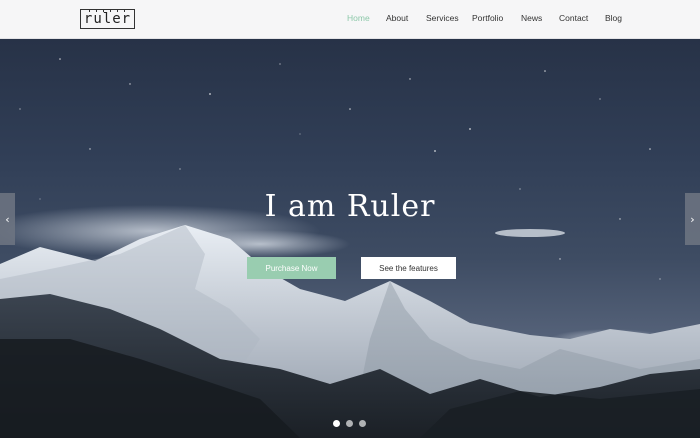 The height and width of the screenshot is (438, 700). What do you see at coordinates (291, 268) in the screenshot?
I see `purchase-now-button: Purchase Now` at bounding box center [291, 268].